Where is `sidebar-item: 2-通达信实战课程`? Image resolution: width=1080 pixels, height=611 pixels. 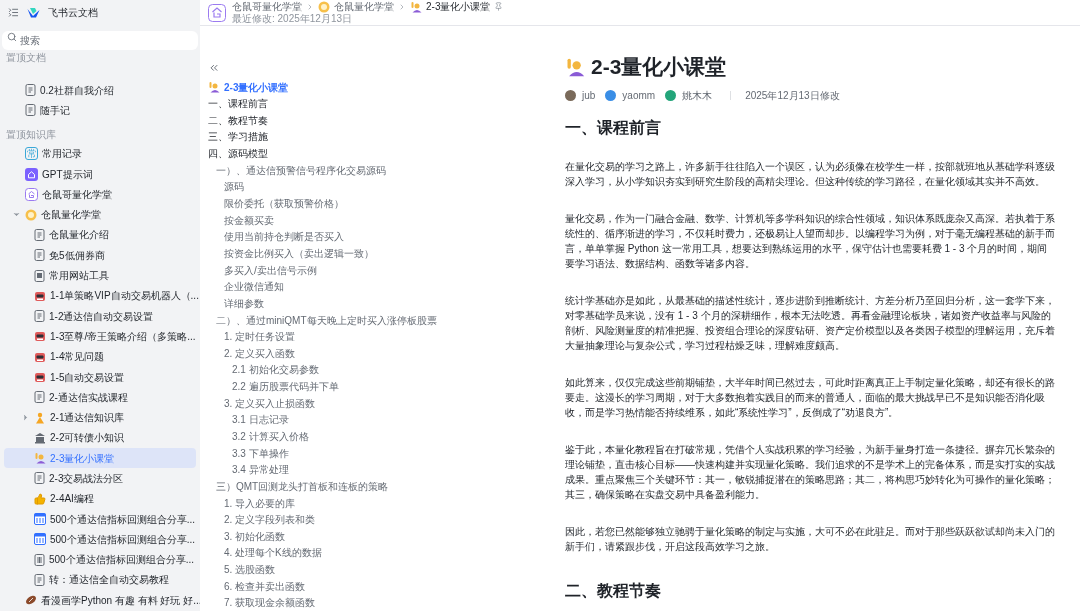 sidebar-item: 2-通达信实战课程 is located at coordinates (100, 397).